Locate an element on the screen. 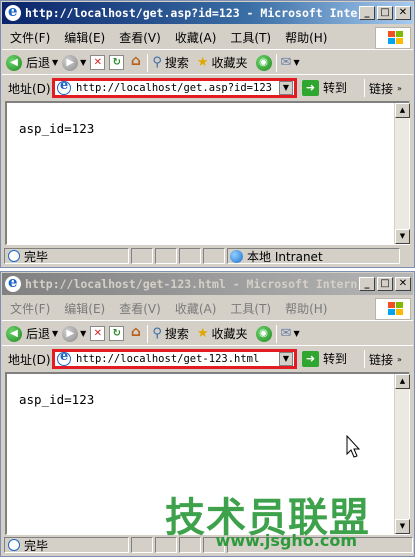 This screenshot has height=557, width=415. forward-arrow-icon: ▶ is located at coordinates (70, 62).